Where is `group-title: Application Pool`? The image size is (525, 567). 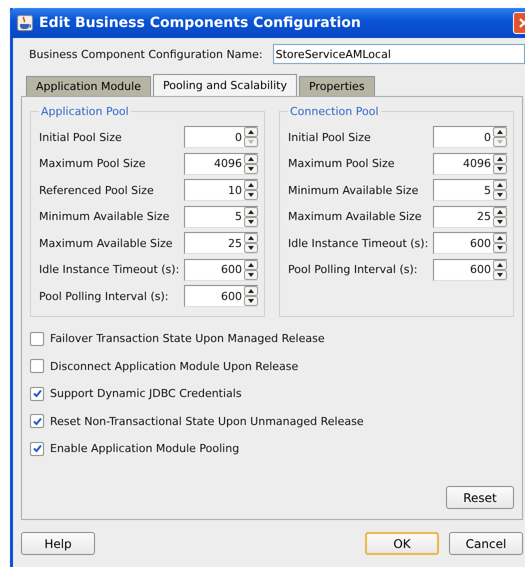 group-title: Application Pool is located at coordinates (85, 111).